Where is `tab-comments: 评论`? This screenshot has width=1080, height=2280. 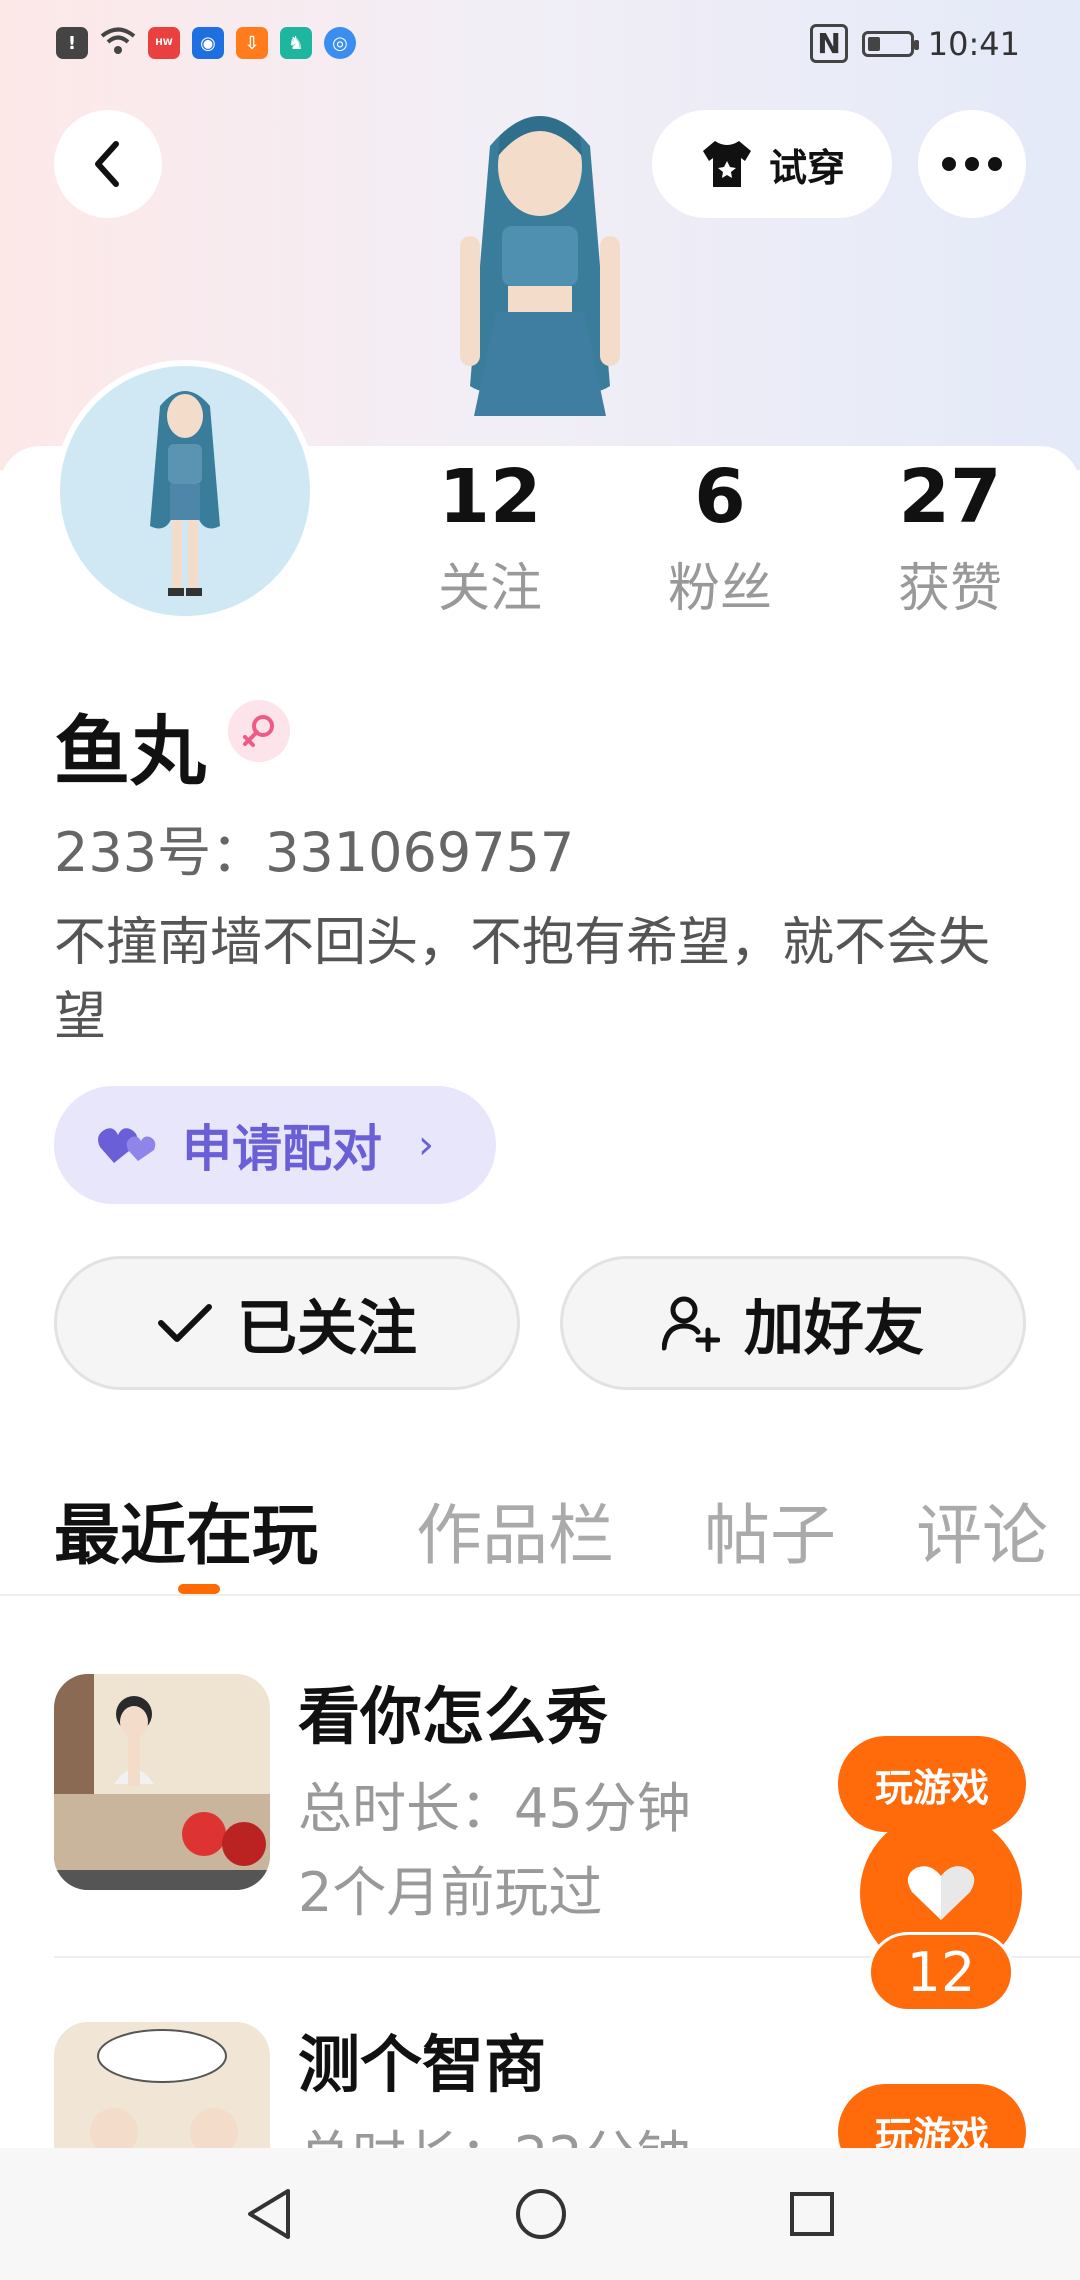
tab-comments: 评论 is located at coordinates (982, 1530).